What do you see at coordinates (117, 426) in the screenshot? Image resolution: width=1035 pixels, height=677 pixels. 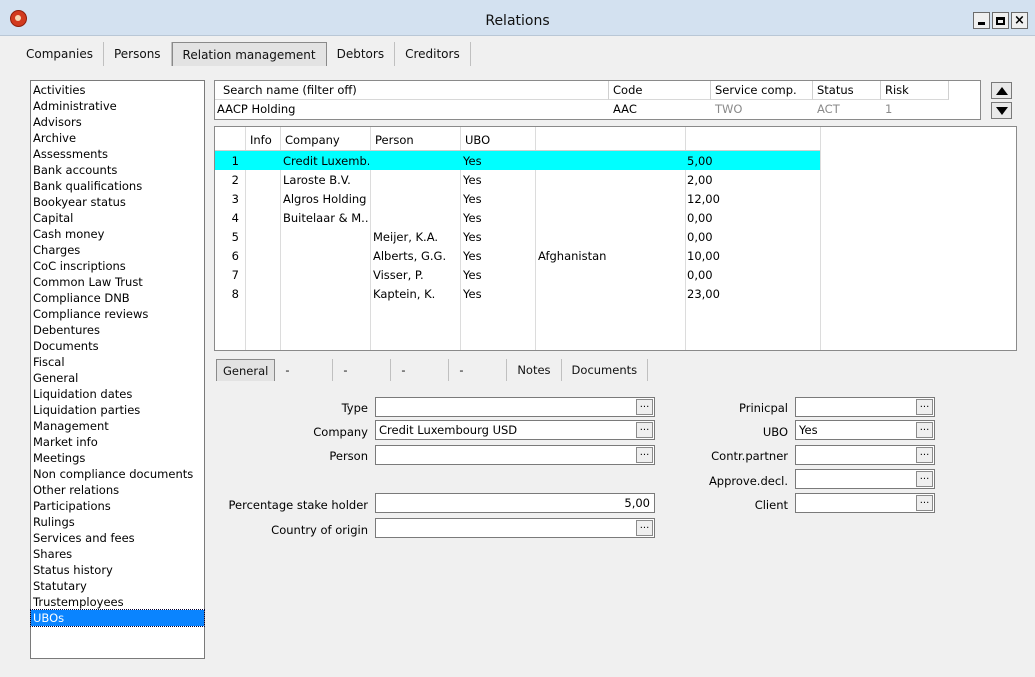 I see `sidebar-item: Management` at bounding box center [117, 426].